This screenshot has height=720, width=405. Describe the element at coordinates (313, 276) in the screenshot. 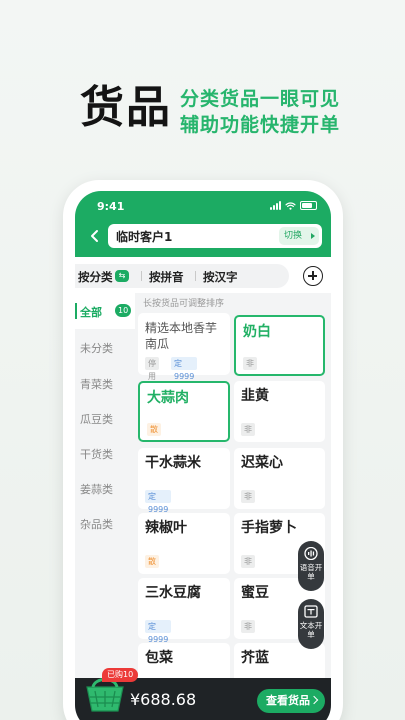

I see `add-icon` at that location.